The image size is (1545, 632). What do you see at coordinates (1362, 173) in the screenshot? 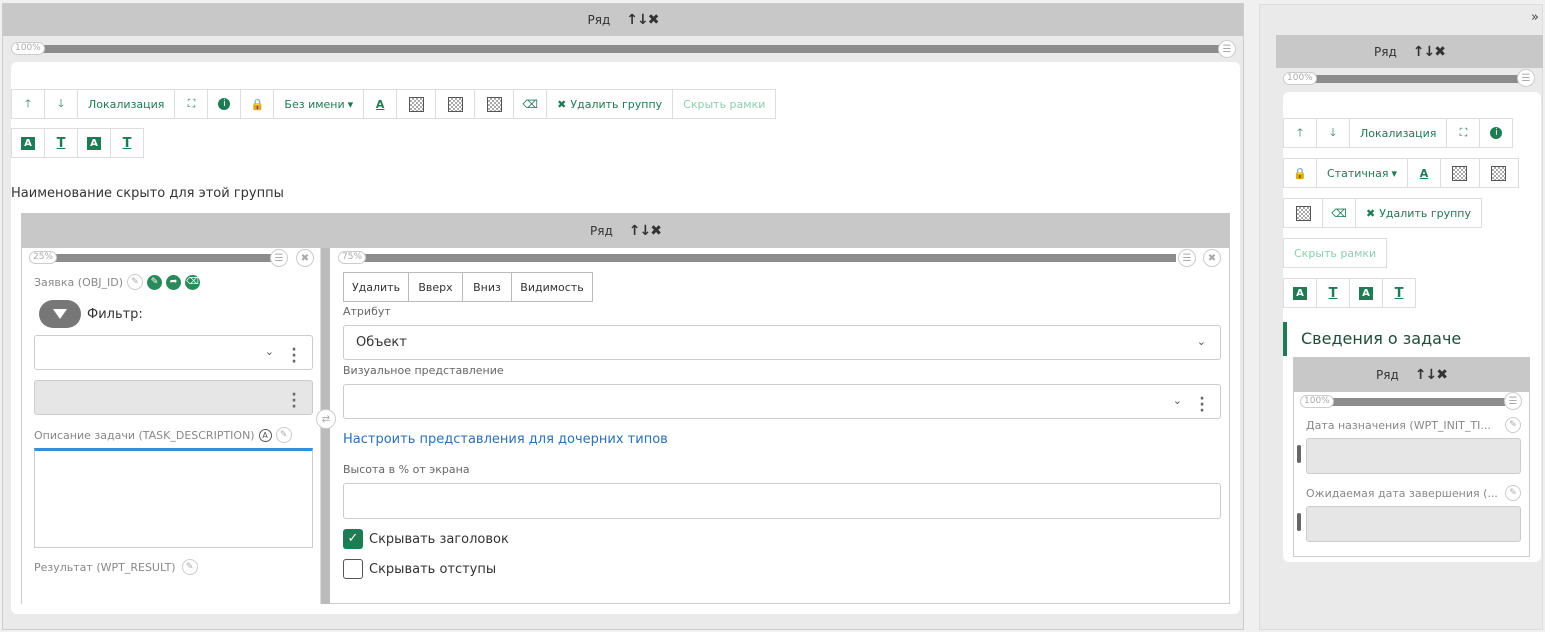
I see `static-dropdown: Статичная ▾` at bounding box center [1362, 173].